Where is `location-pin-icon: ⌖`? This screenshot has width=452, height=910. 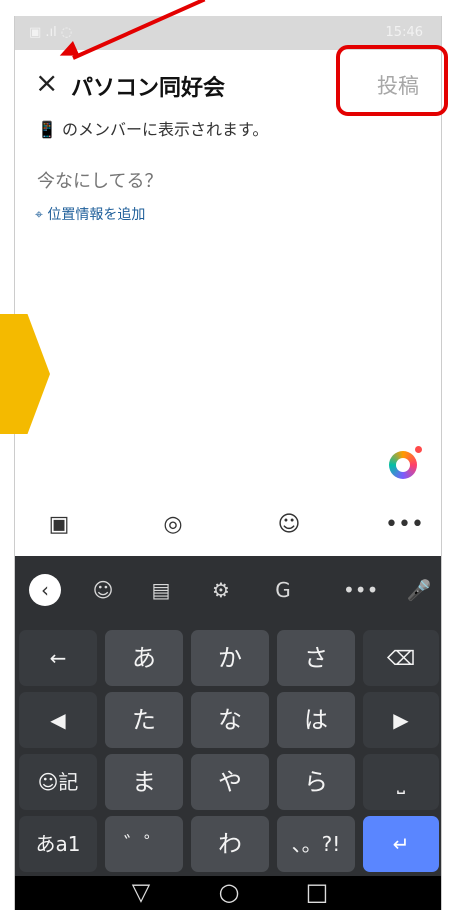
location-pin-icon: ⌖ is located at coordinates (39, 215).